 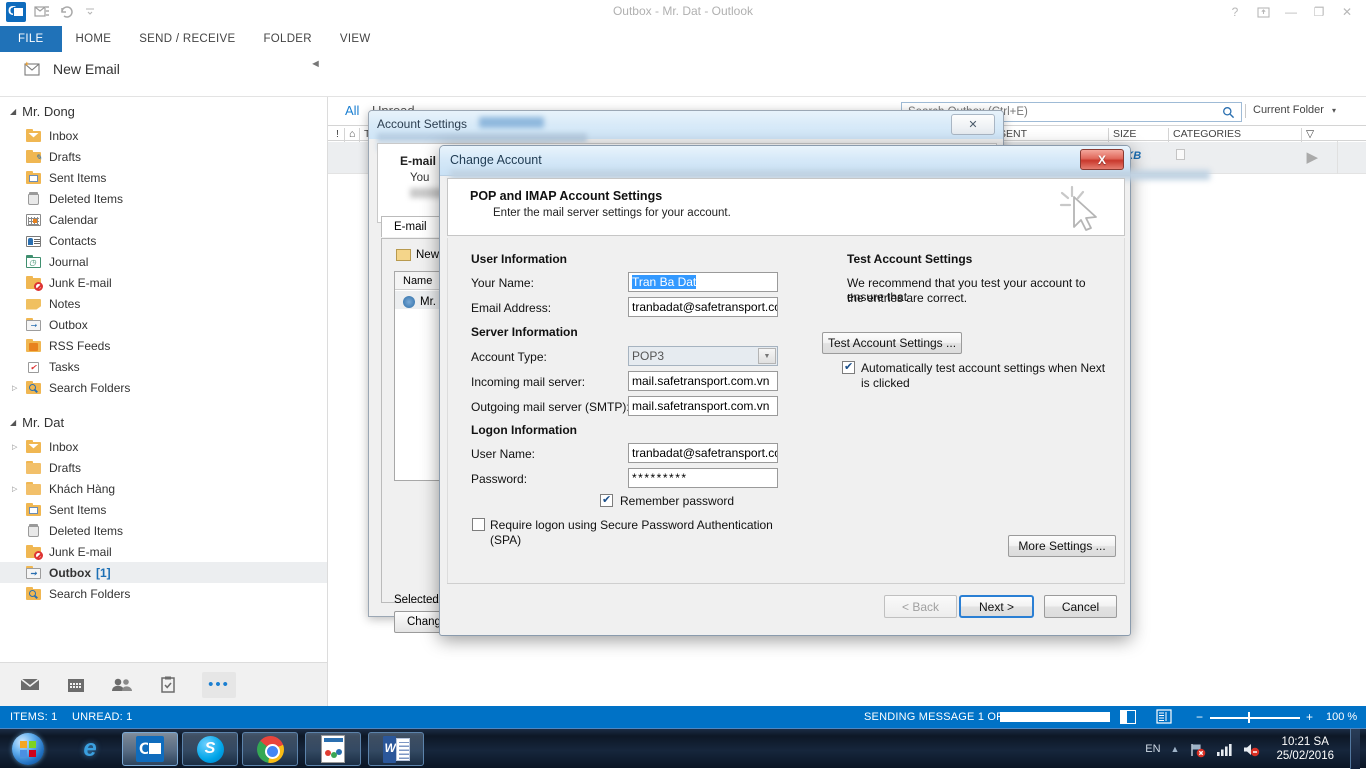 I want to click on cancel-button: Cancel, so click(x=1080, y=606).